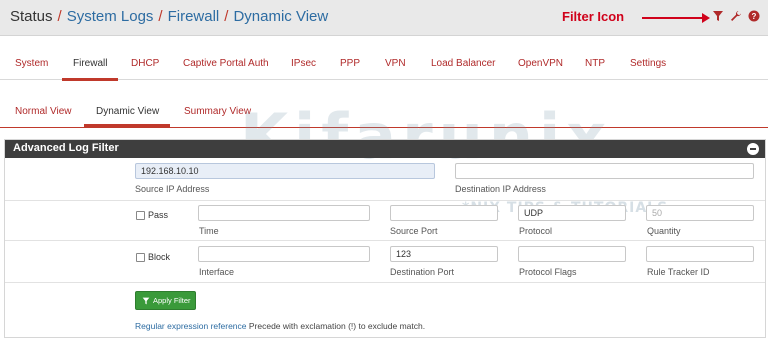  Describe the element at coordinates (500, 189) in the screenshot. I see `destination-ip-label: Destination IP Address` at that location.